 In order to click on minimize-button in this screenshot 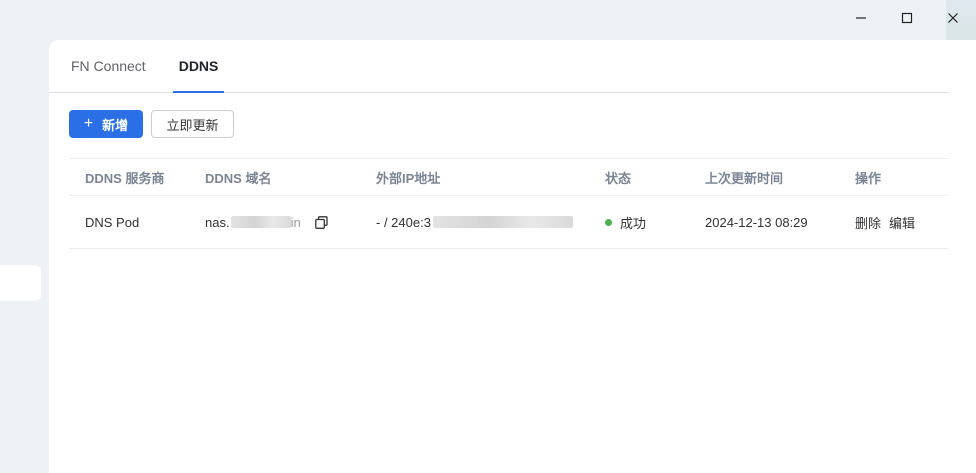, I will do `click(861, 18)`.